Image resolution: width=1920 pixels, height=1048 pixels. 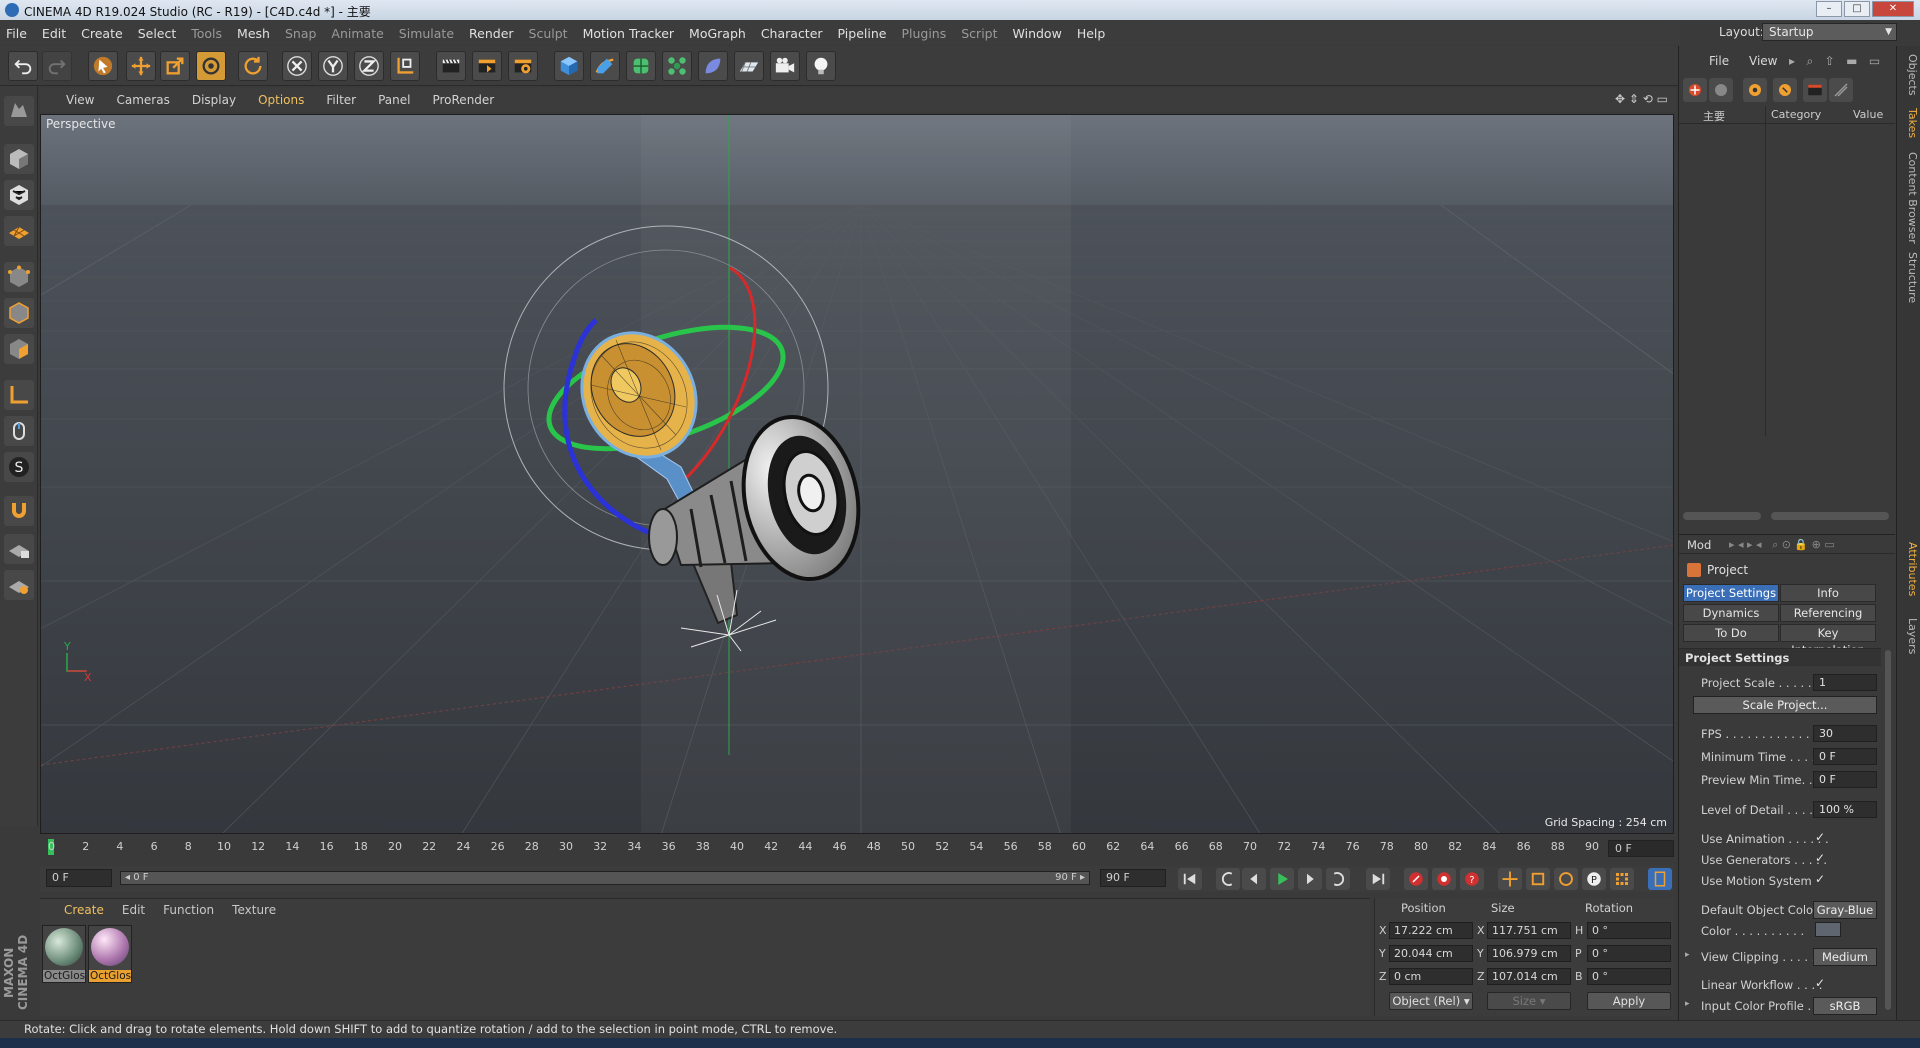 I want to click on make-editable-icon, so click(x=19, y=111).